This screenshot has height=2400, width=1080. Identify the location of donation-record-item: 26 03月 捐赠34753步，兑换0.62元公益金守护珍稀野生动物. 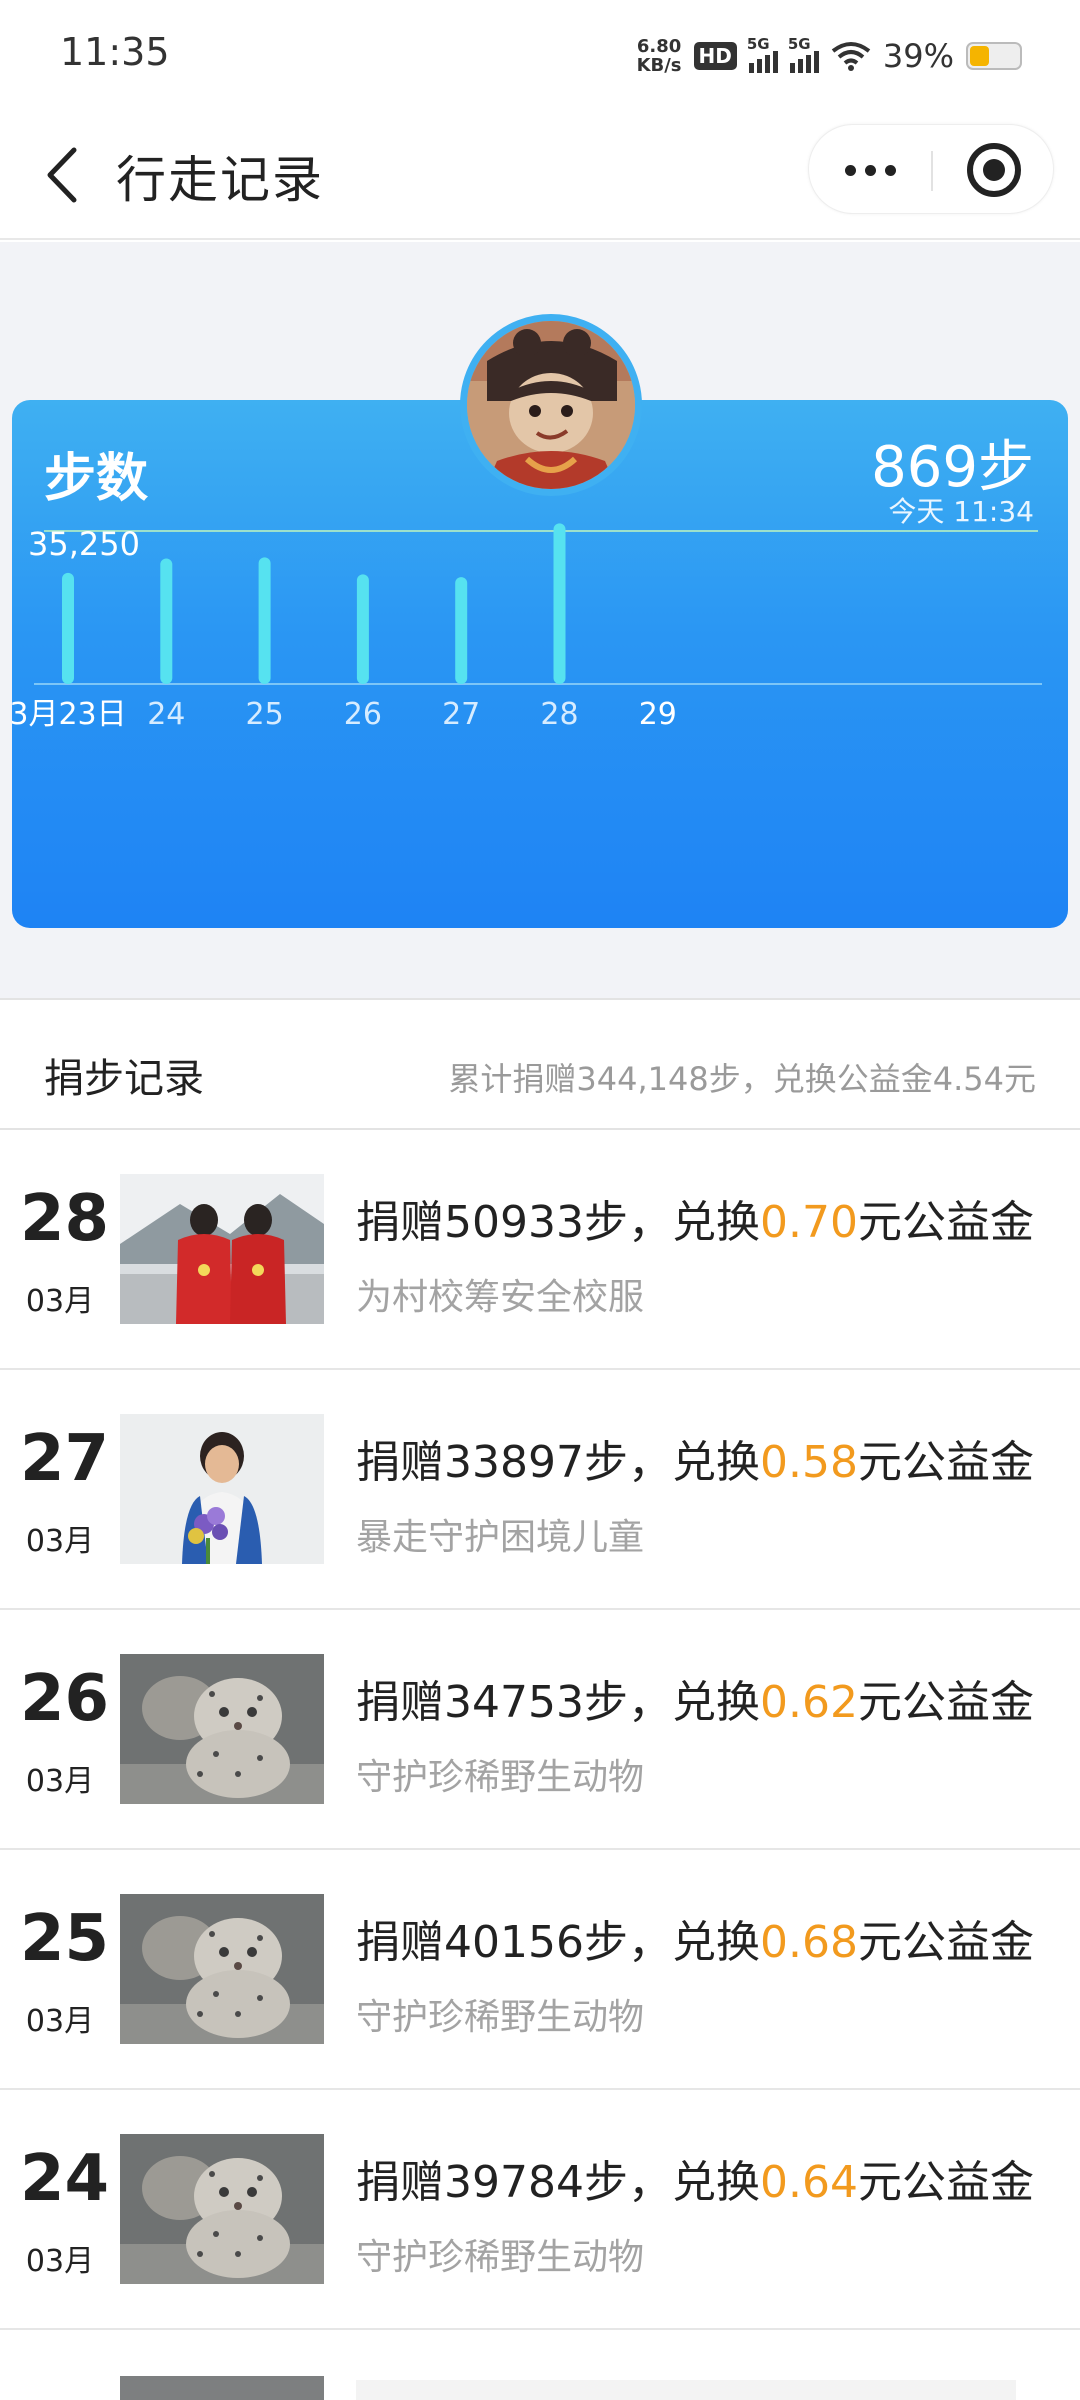
(540, 1730).